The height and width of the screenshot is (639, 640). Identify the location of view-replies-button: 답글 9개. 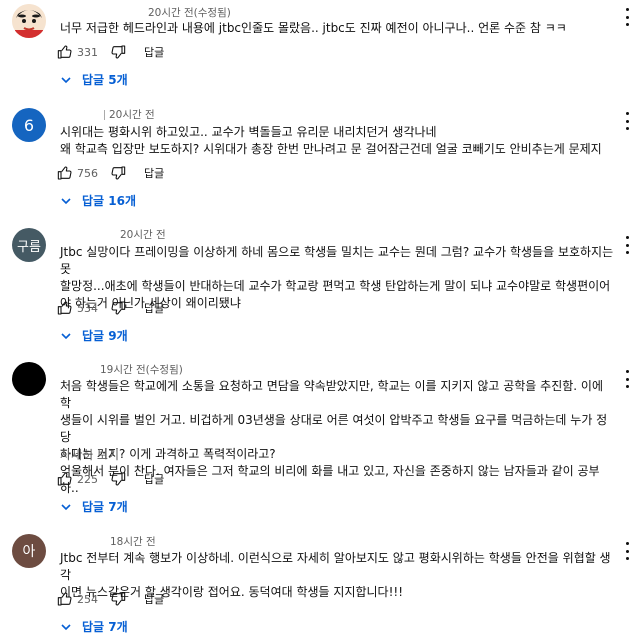
(94, 335).